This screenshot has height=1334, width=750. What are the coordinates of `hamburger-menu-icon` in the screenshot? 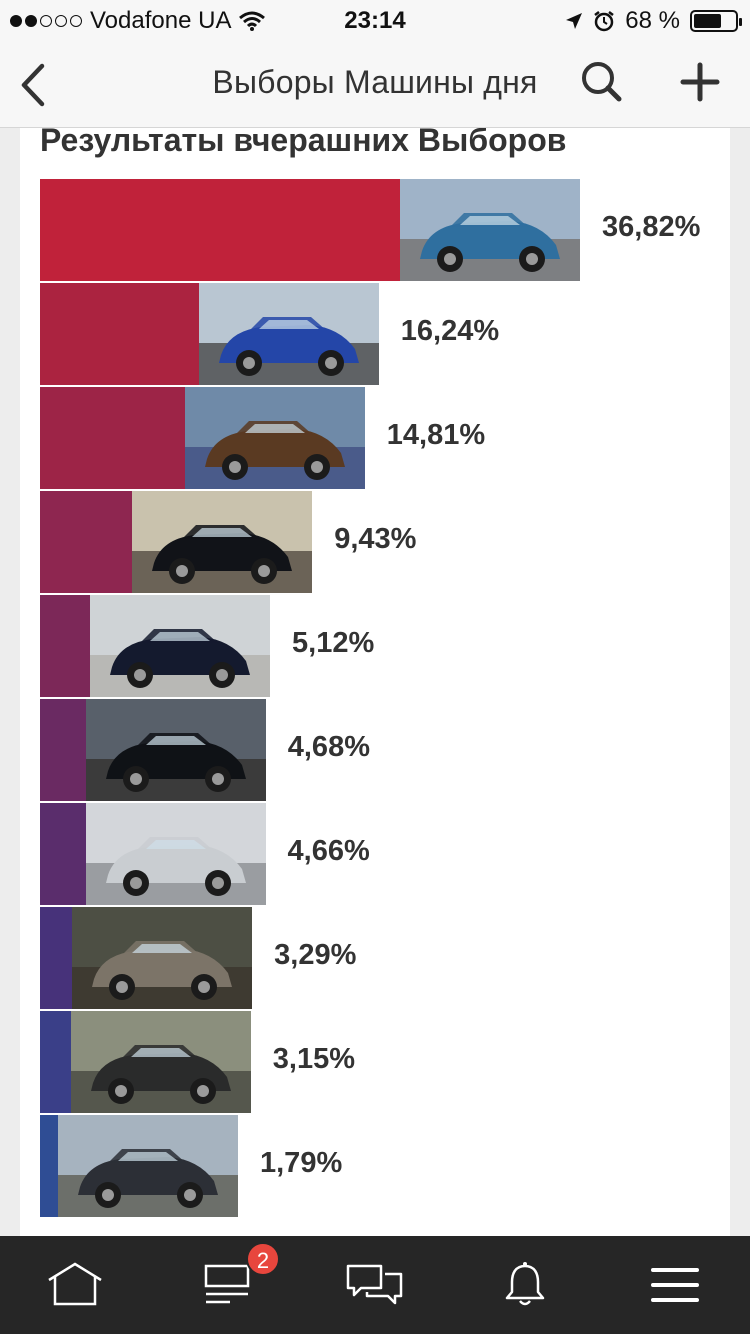 It's located at (675, 1285).